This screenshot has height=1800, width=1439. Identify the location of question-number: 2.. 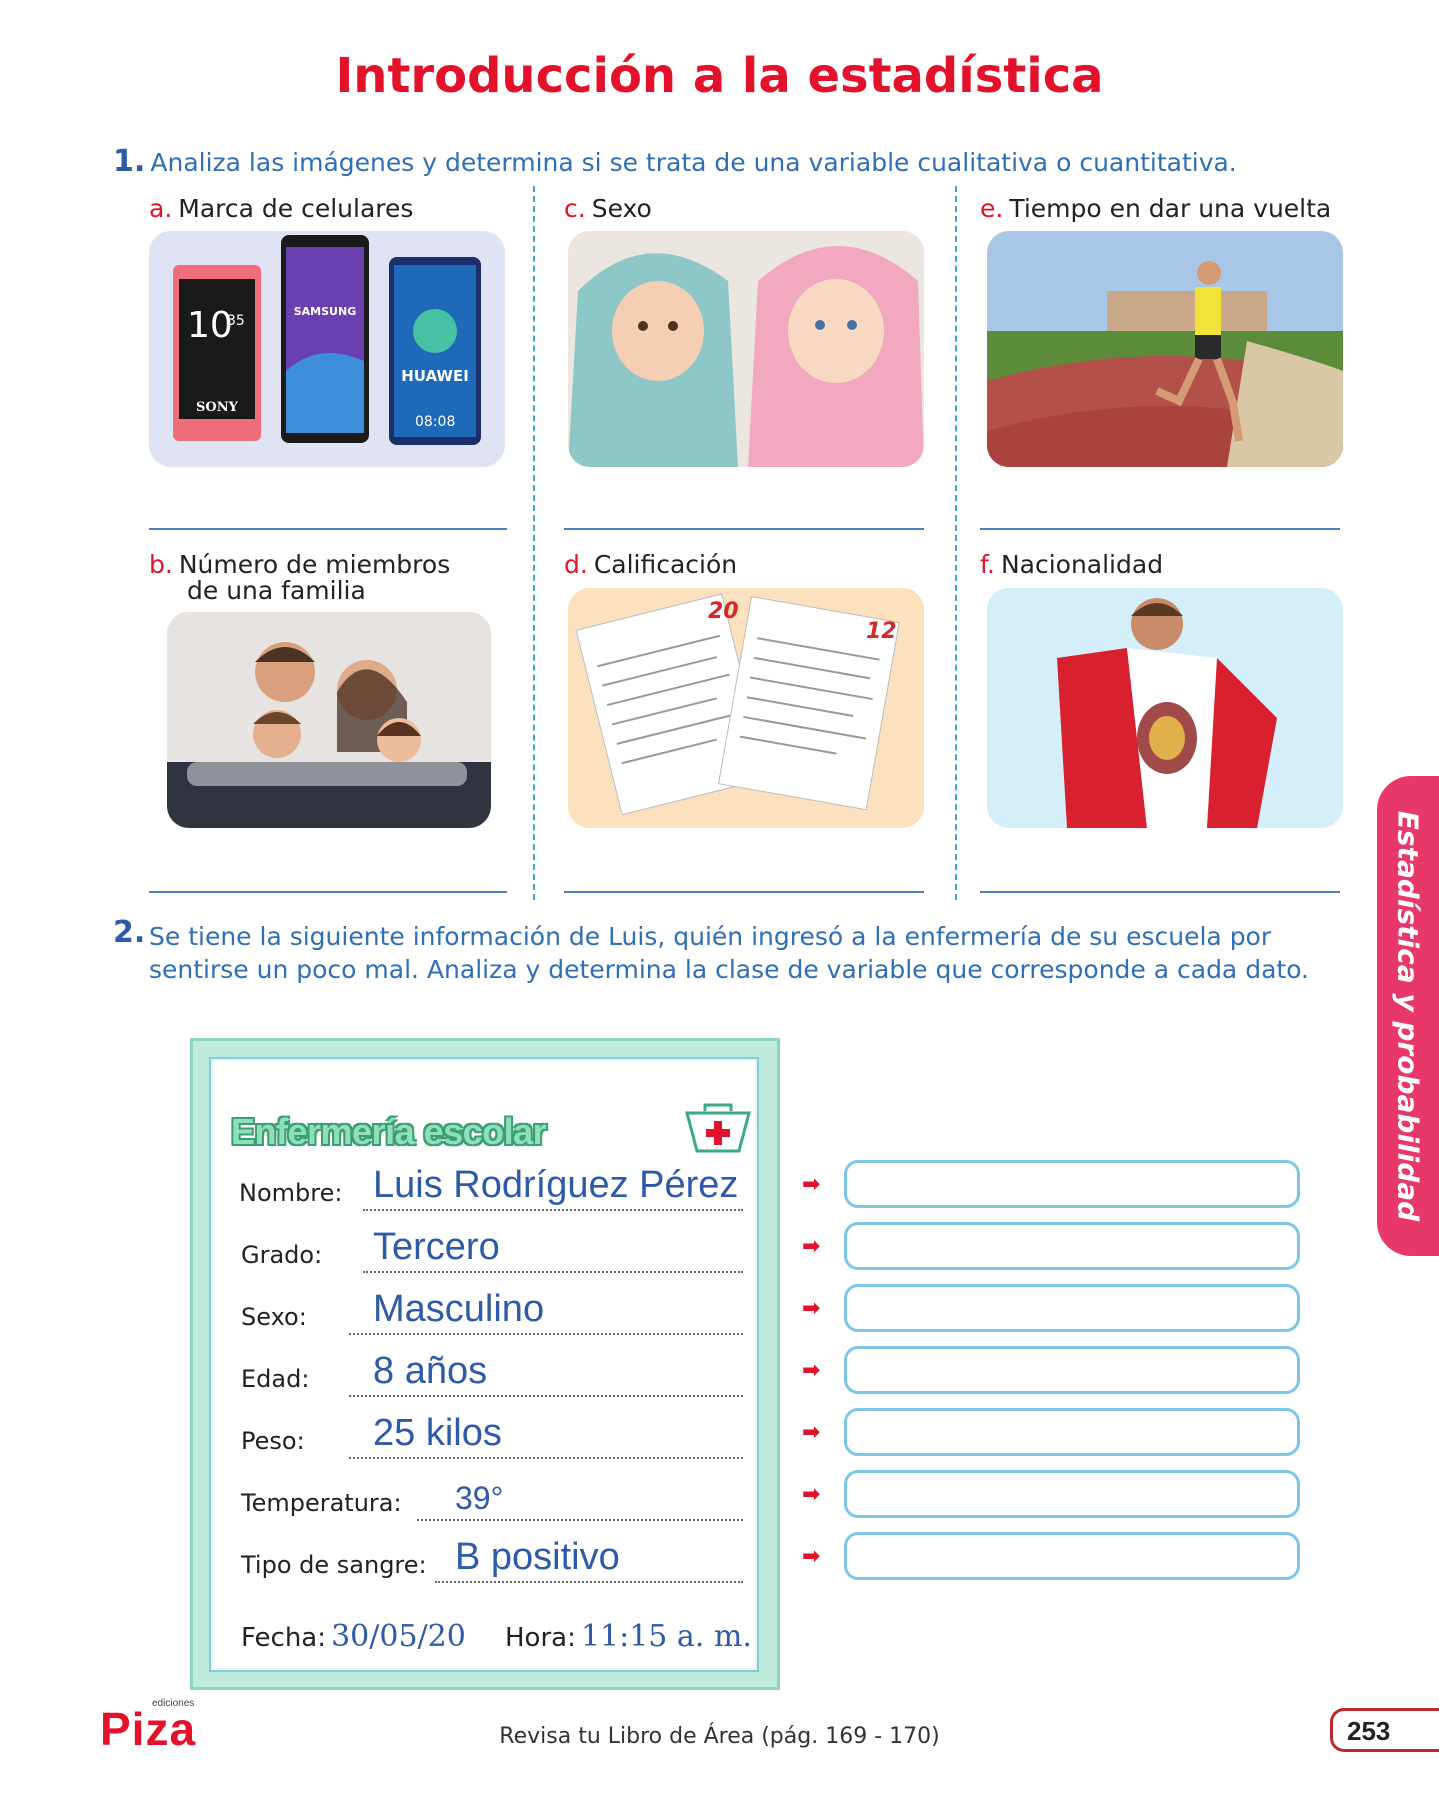
(129, 932).